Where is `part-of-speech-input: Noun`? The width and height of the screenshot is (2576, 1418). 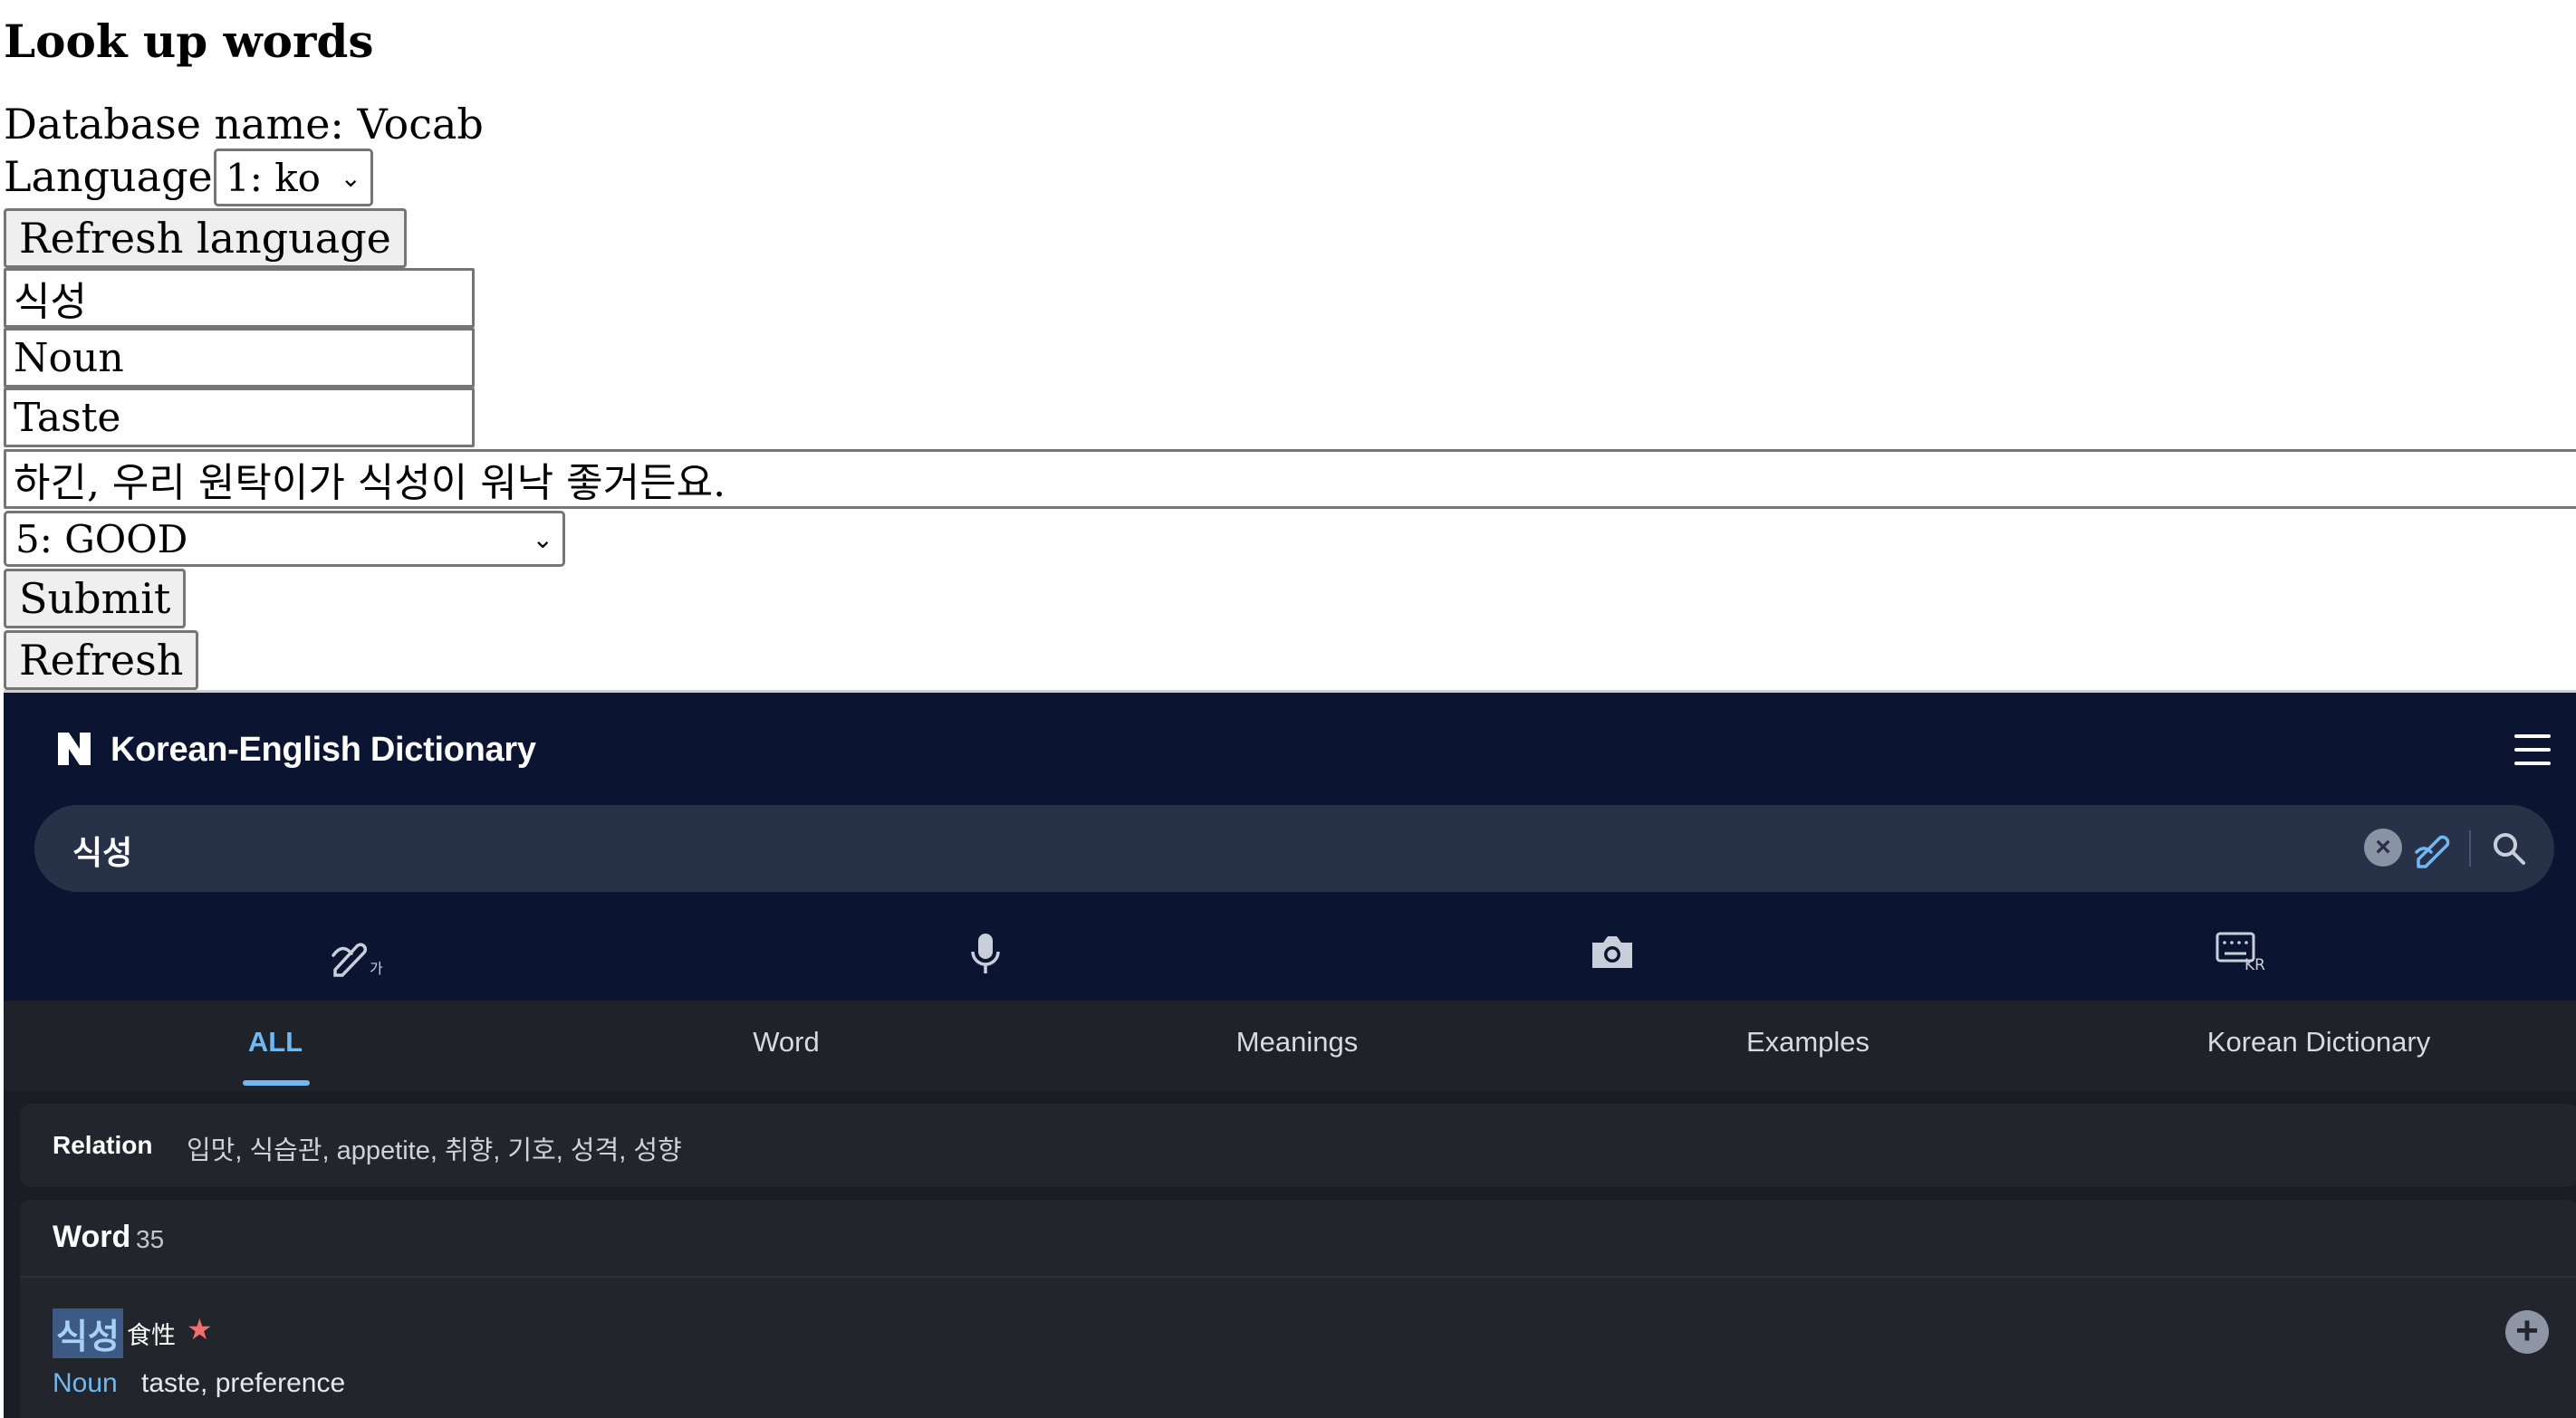 part-of-speech-input: Noun is located at coordinates (239, 358).